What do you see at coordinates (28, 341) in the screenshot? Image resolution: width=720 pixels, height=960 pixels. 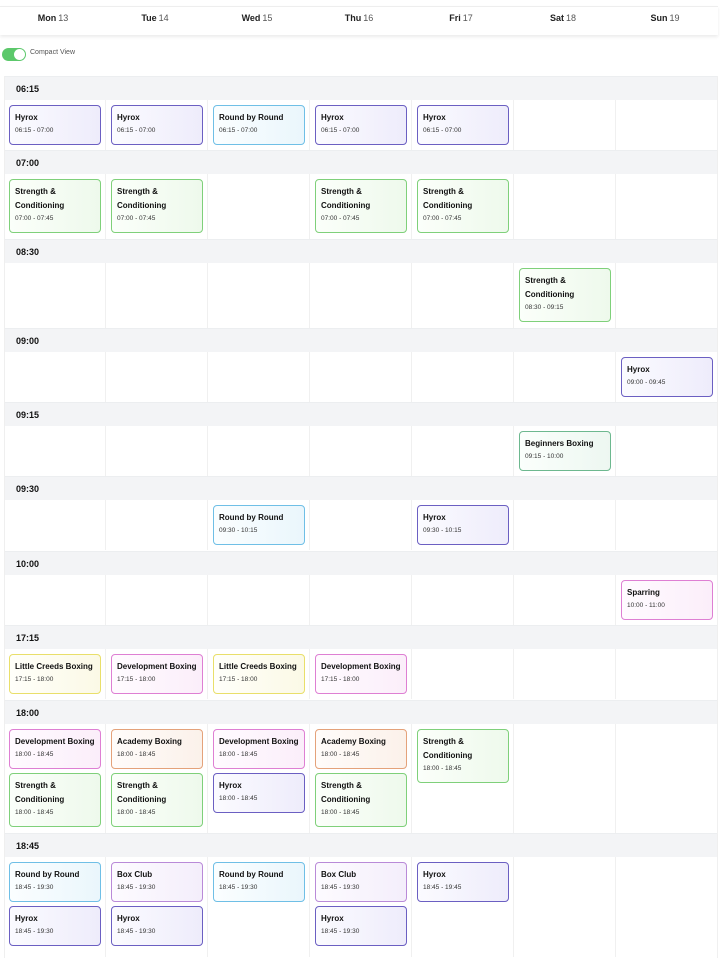 I see `time-slot-label: 09:00` at bounding box center [28, 341].